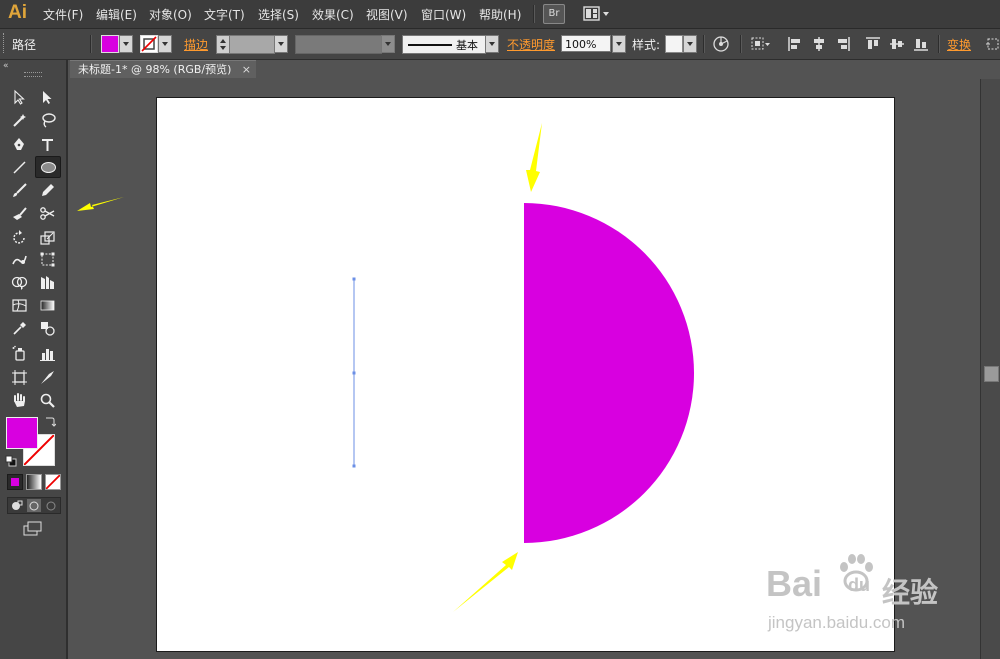 Image resolution: width=1000 pixels, height=659 pixels. What do you see at coordinates (19, 190) in the screenshot?
I see `paintbrush-tool` at bounding box center [19, 190].